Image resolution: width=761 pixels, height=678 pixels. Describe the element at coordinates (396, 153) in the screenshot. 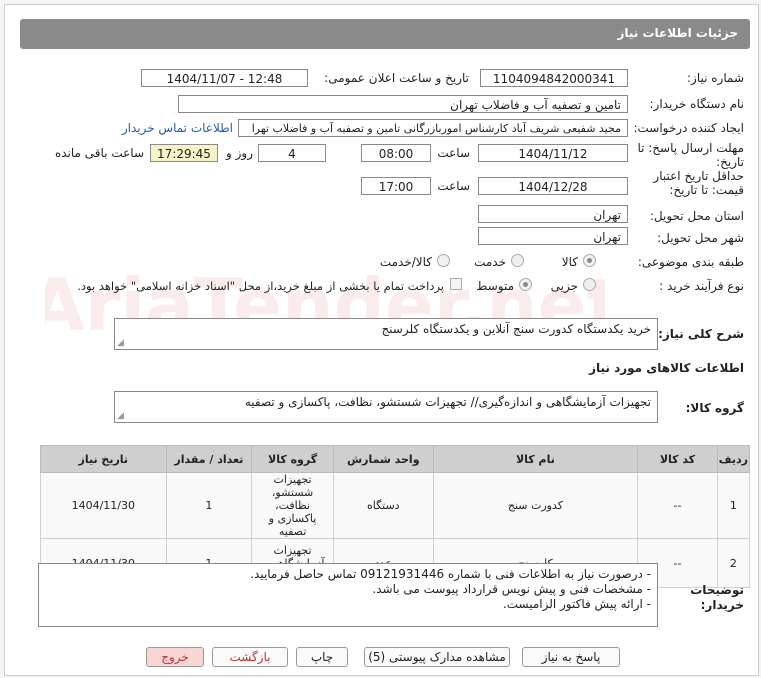

I see `deadline-time-field: 08:00` at that location.